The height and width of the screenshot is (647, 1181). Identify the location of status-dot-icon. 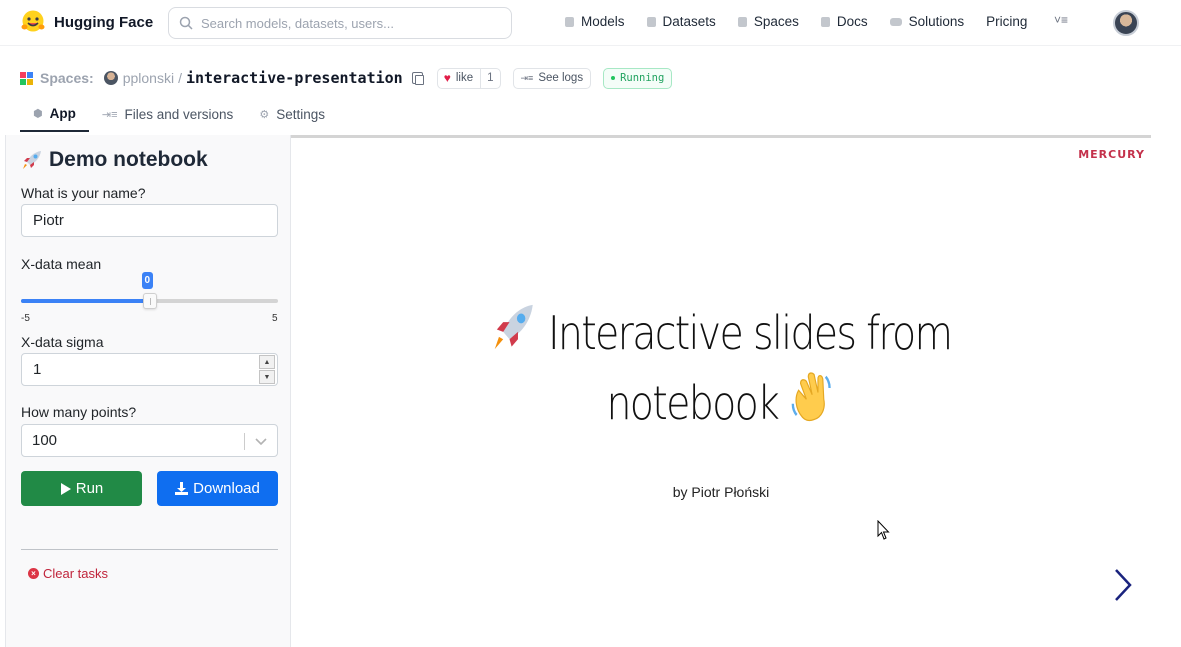
(613, 78).